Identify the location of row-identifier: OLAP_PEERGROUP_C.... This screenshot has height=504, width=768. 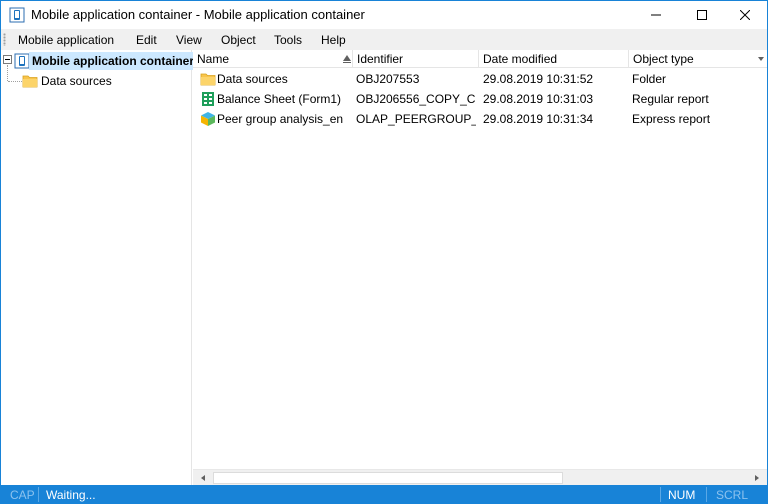
(416, 119).